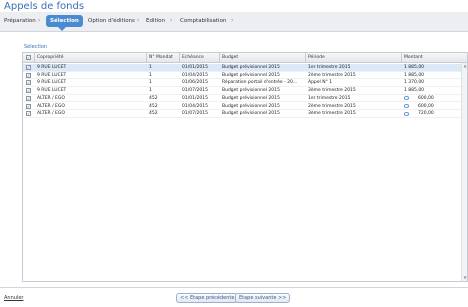  I want to click on step-options: Option d'éditions, so click(111, 21).